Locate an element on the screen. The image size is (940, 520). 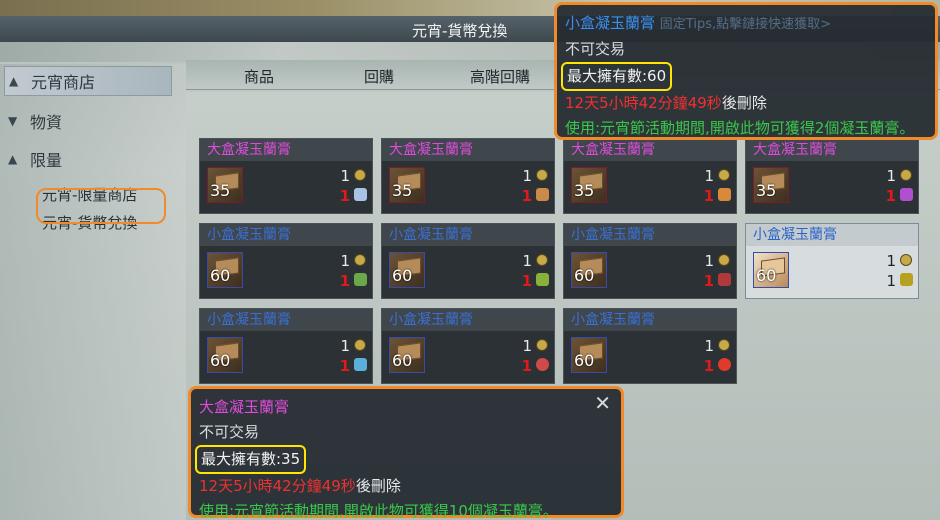
tooltip-use-text: 使用:元宵節活動期間,開啟此物可獲得2個凝玉蘭膏。 is located at coordinates (740, 128).